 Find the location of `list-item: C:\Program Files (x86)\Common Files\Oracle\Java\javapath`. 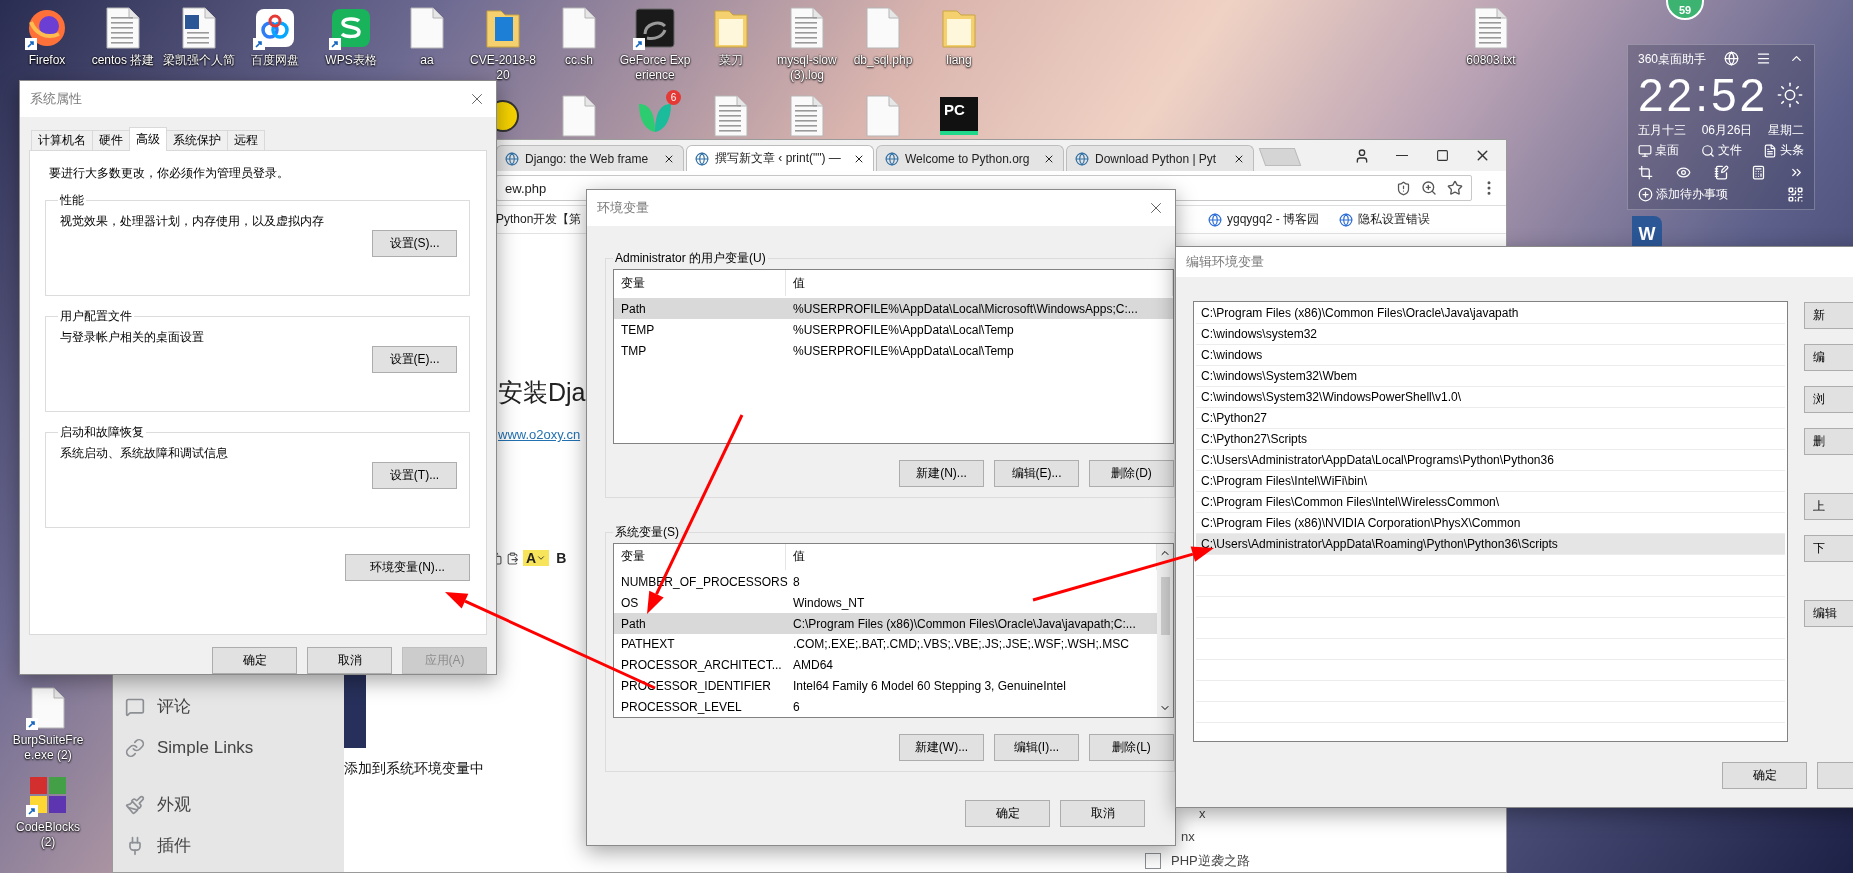

list-item: C:\Program Files (x86)\Common Files\Oracle\Java\javapath is located at coordinates (1490, 313).